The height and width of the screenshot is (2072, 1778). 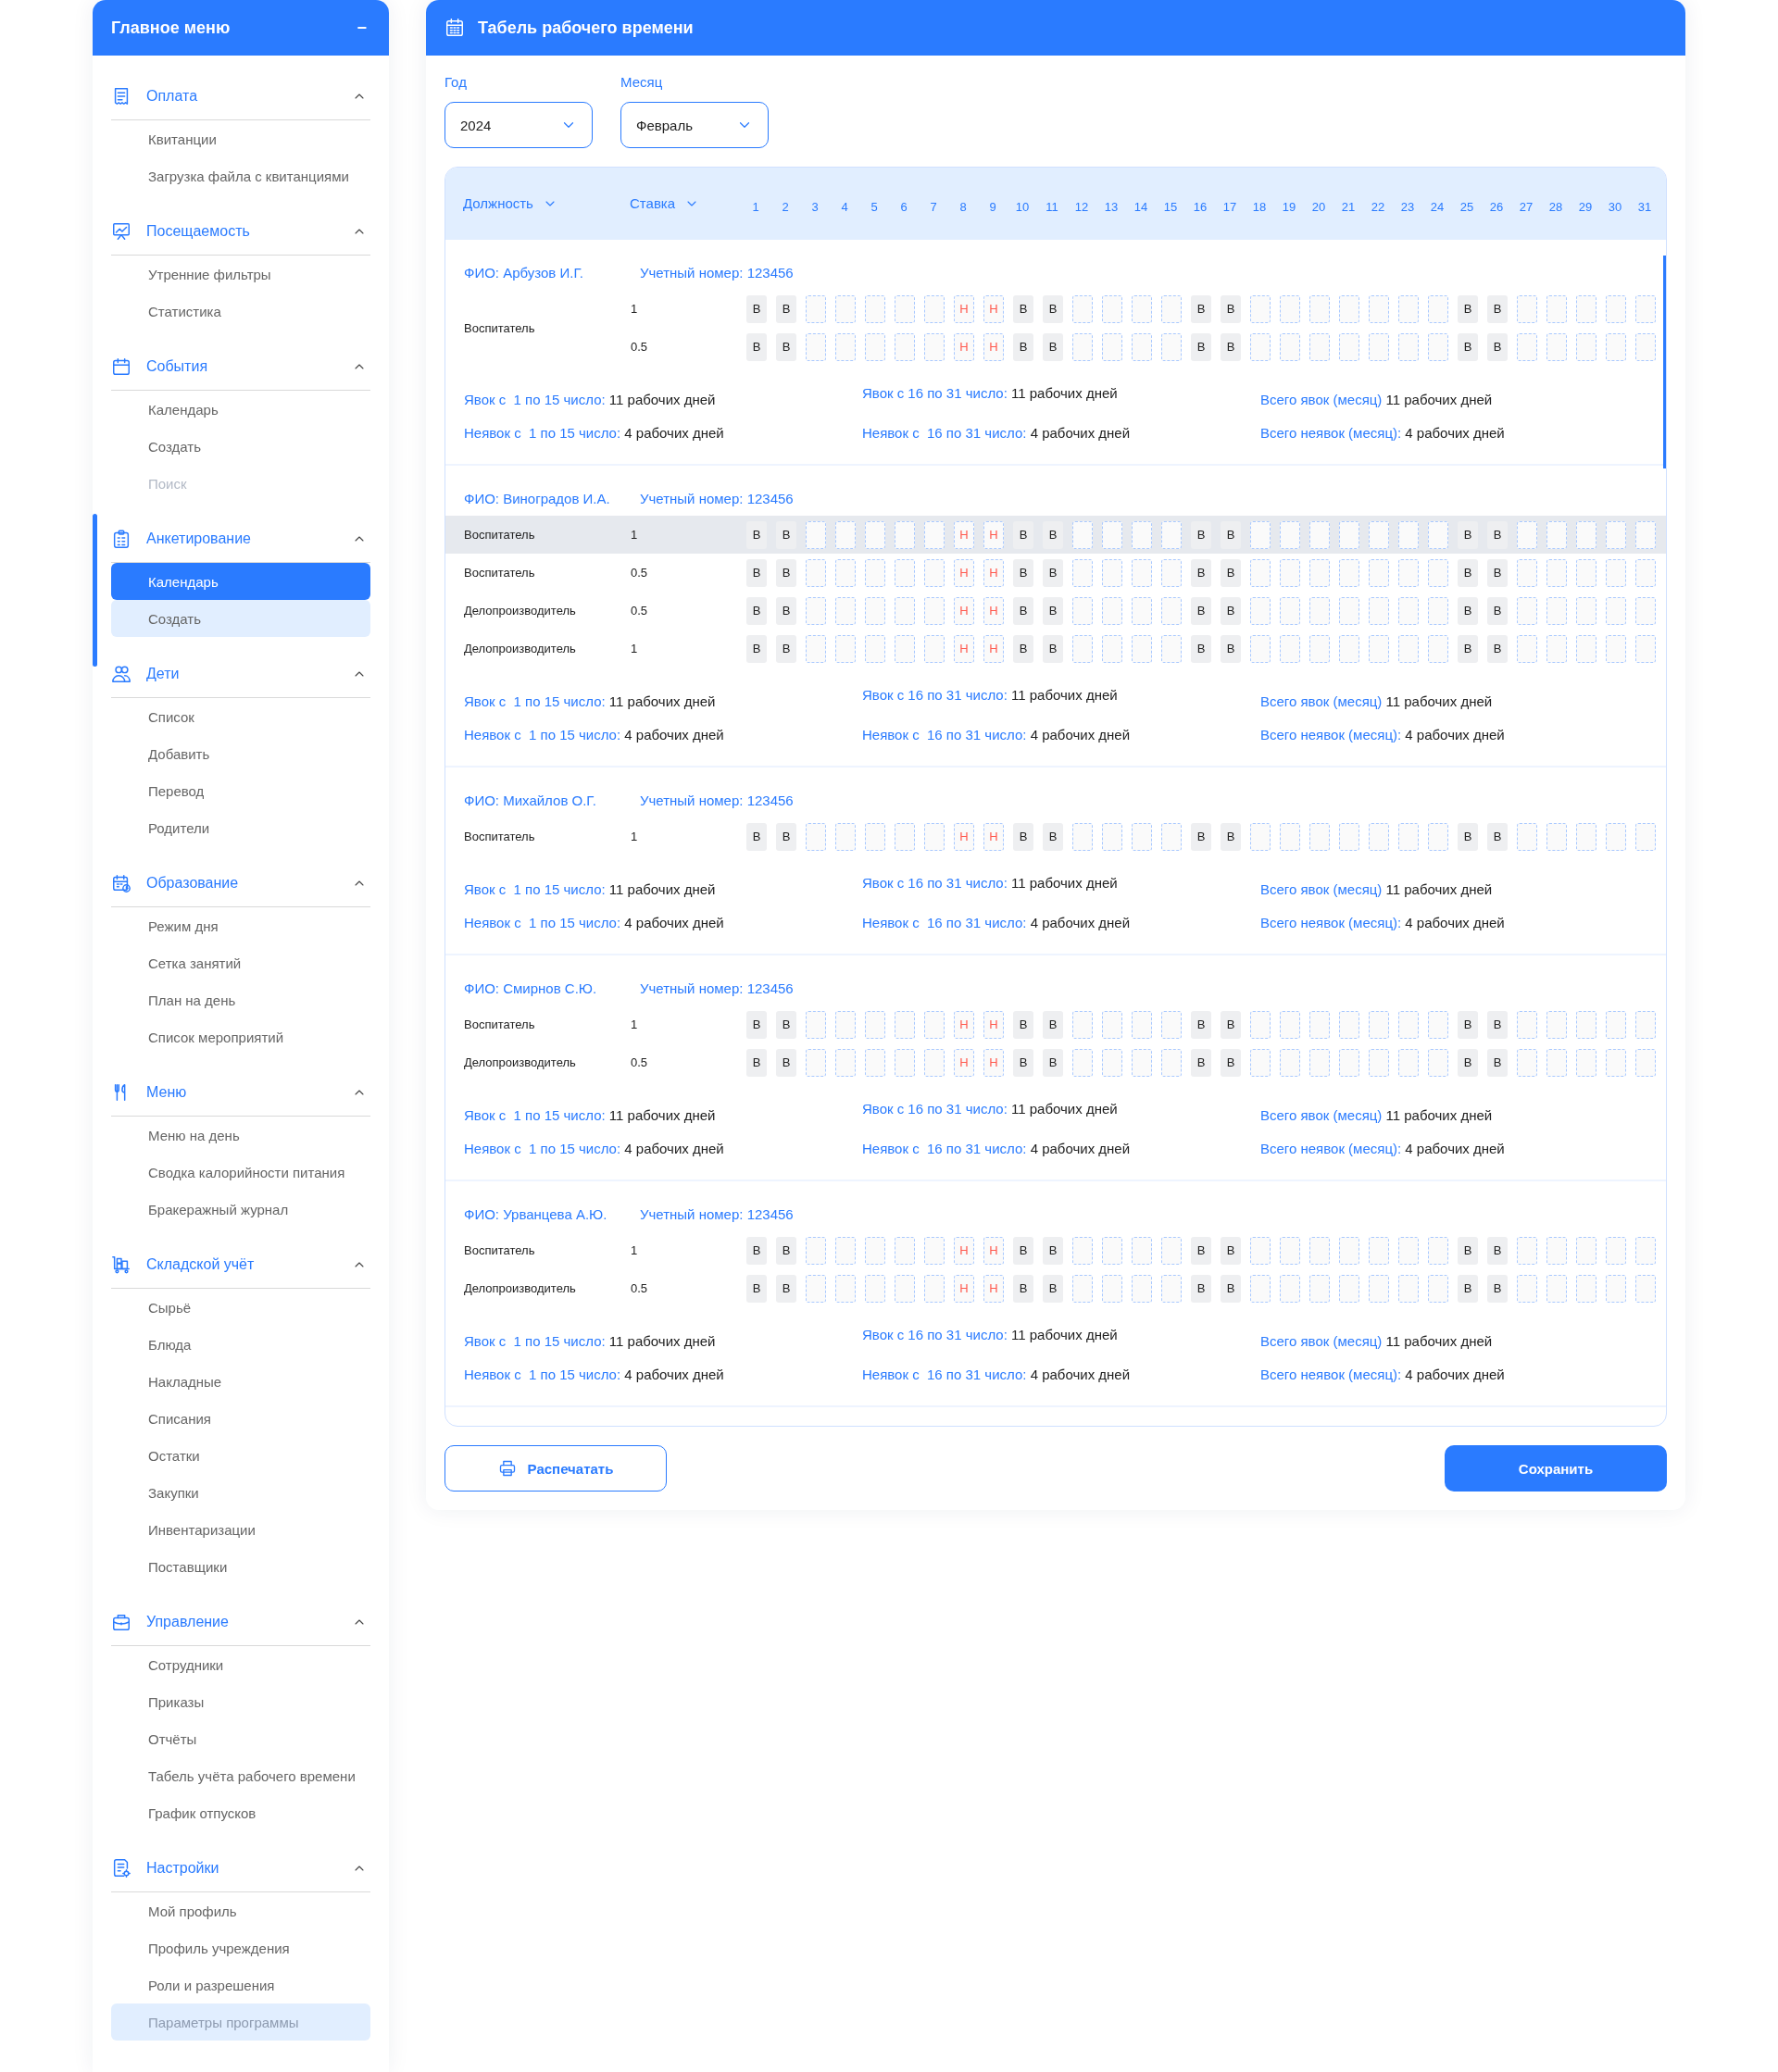 I want to click on menu-item: Приказы, so click(x=240, y=1701).